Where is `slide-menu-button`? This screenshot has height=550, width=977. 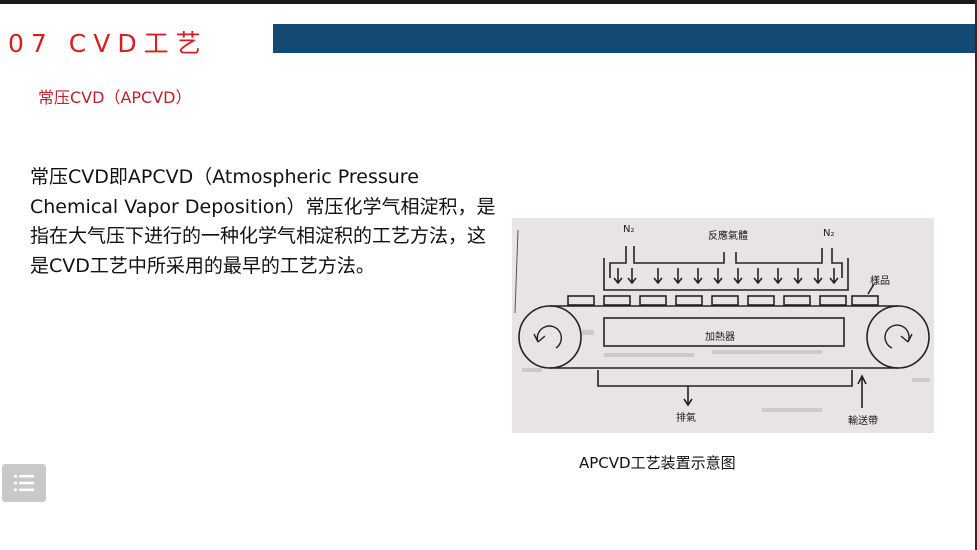
slide-menu-button is located at coordinates (24, 483).